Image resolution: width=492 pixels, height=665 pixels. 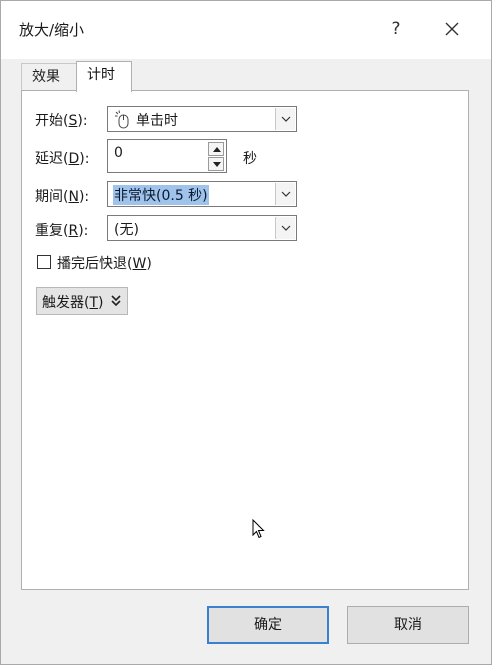 What do you see at coordinates (126, 230) in the screenshot?
I see `repeat-value: (无)` at bounding box center [126, 230].